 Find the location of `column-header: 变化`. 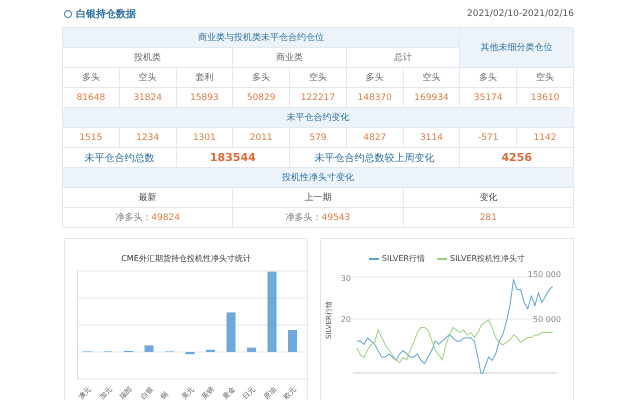

column-header: 变化 is located at coordinates (488, 198).